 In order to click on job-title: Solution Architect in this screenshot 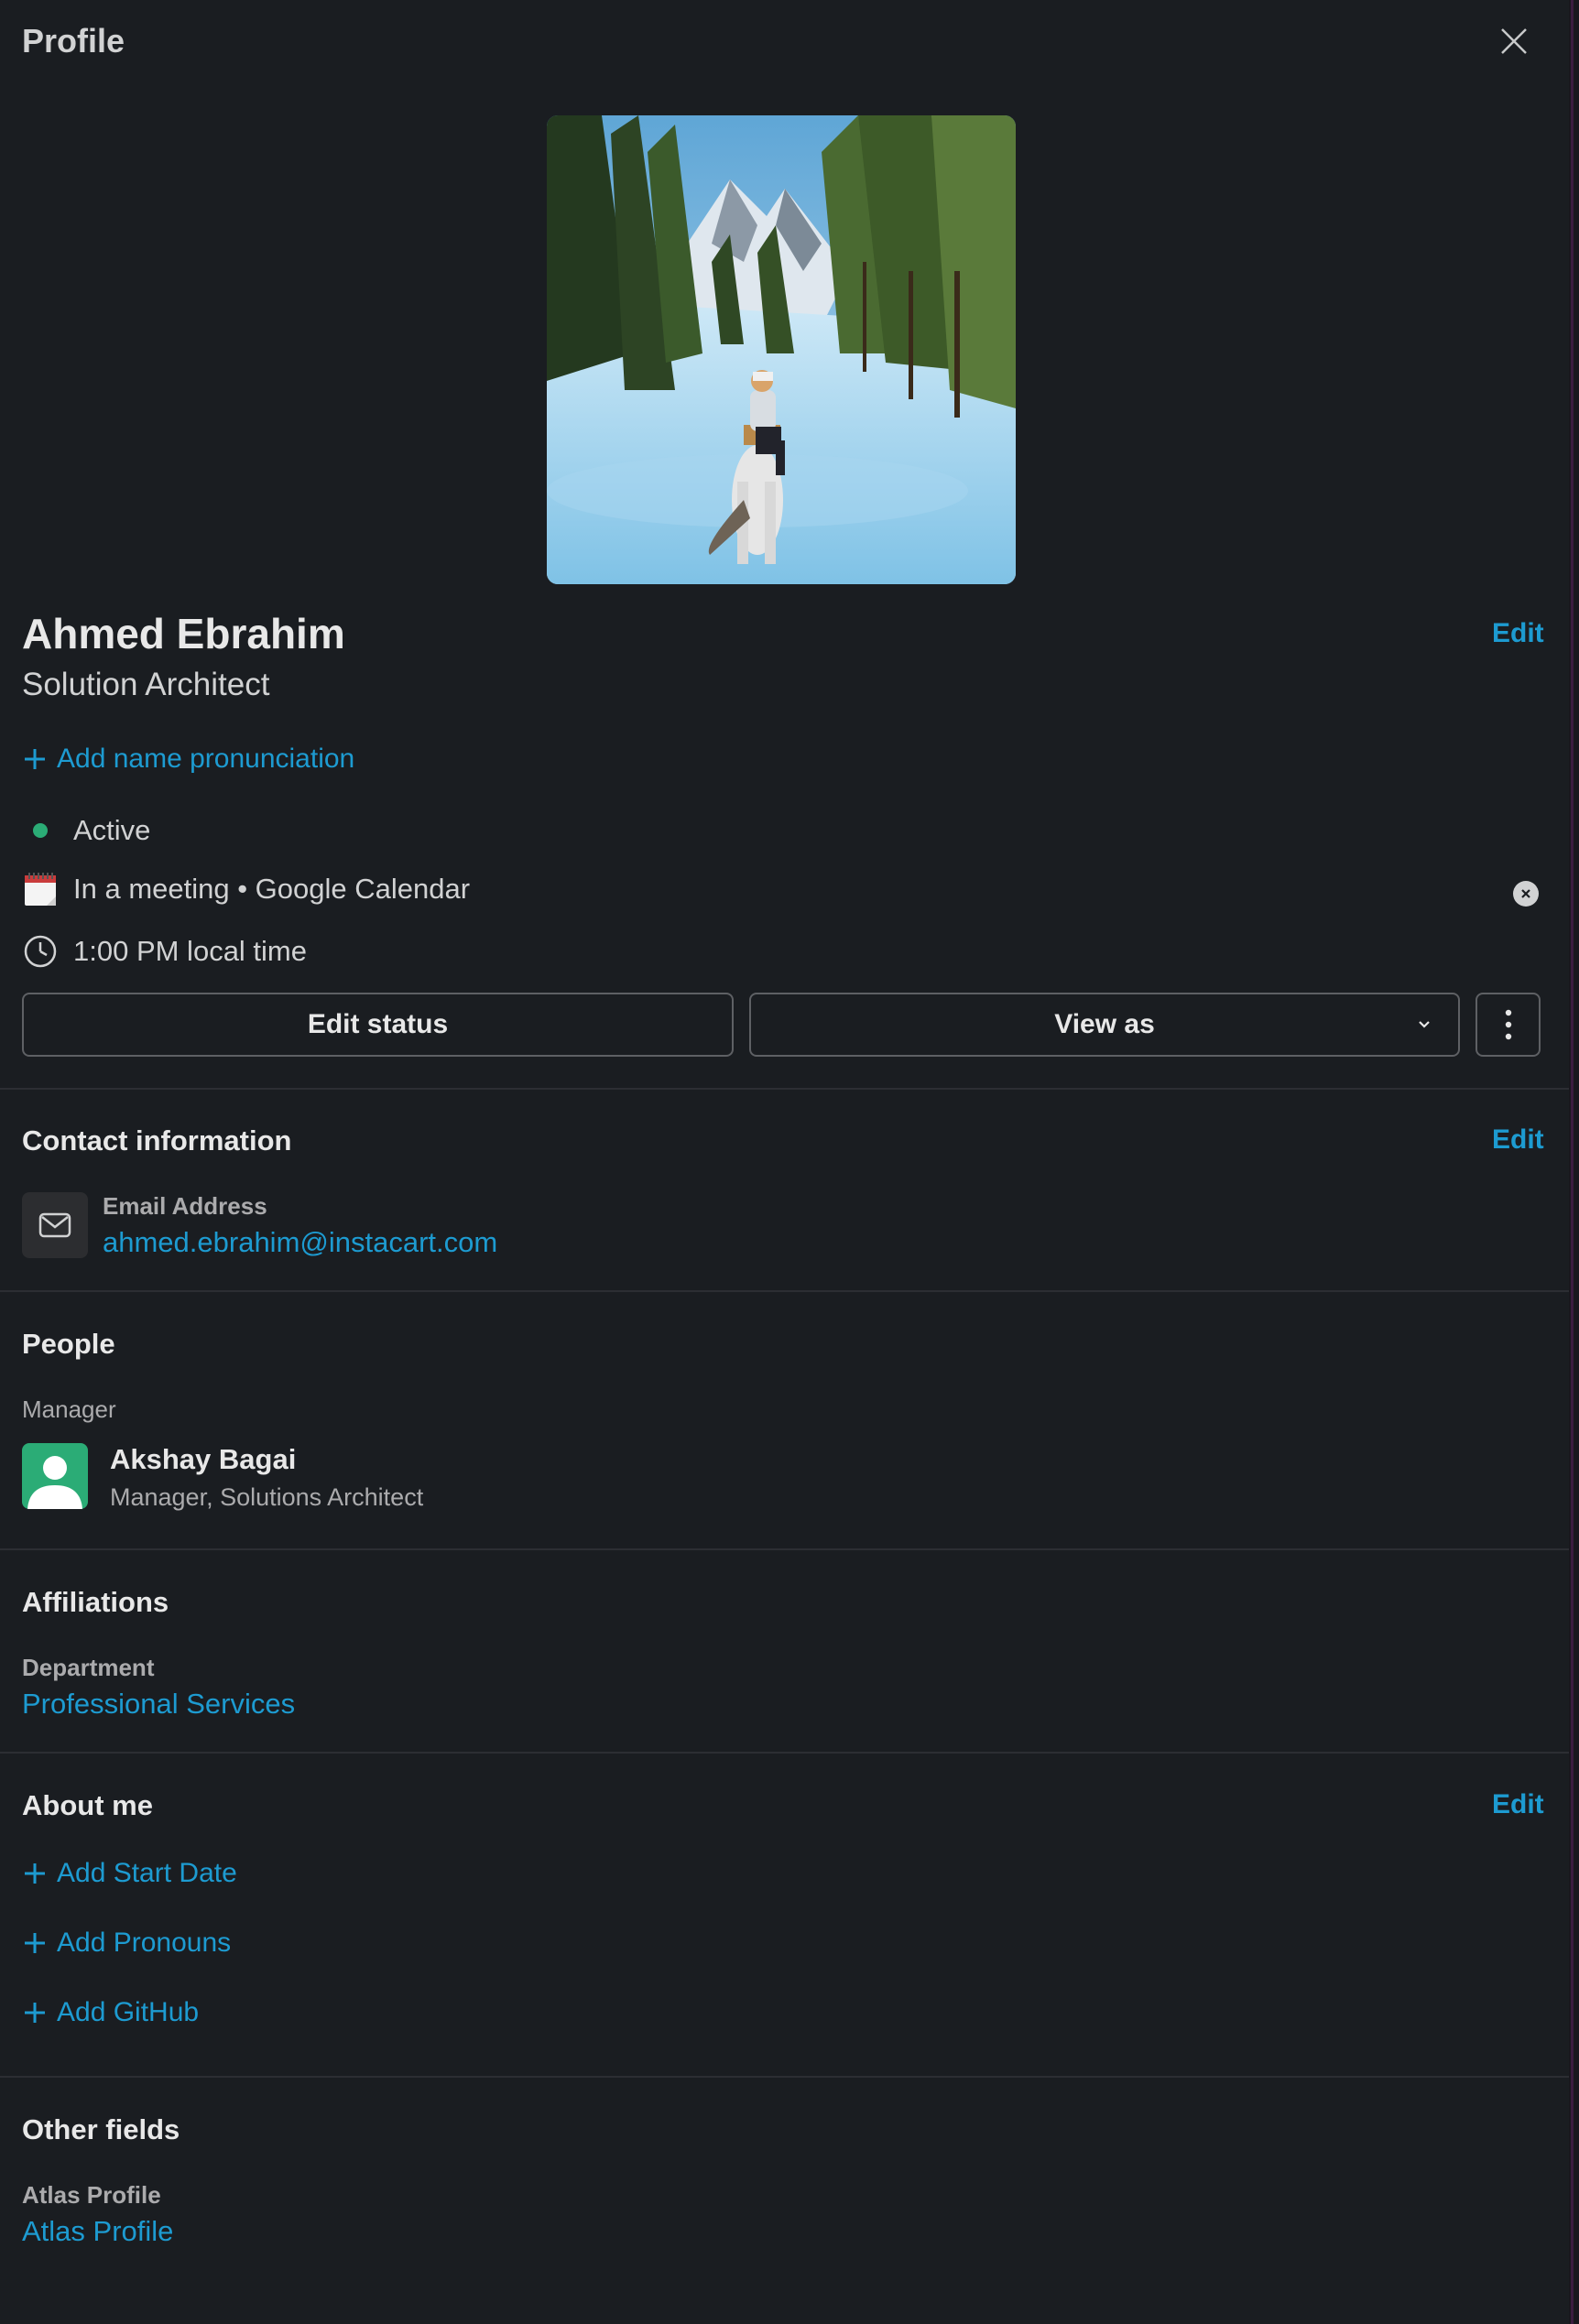, I will do `click(146, 685)`.